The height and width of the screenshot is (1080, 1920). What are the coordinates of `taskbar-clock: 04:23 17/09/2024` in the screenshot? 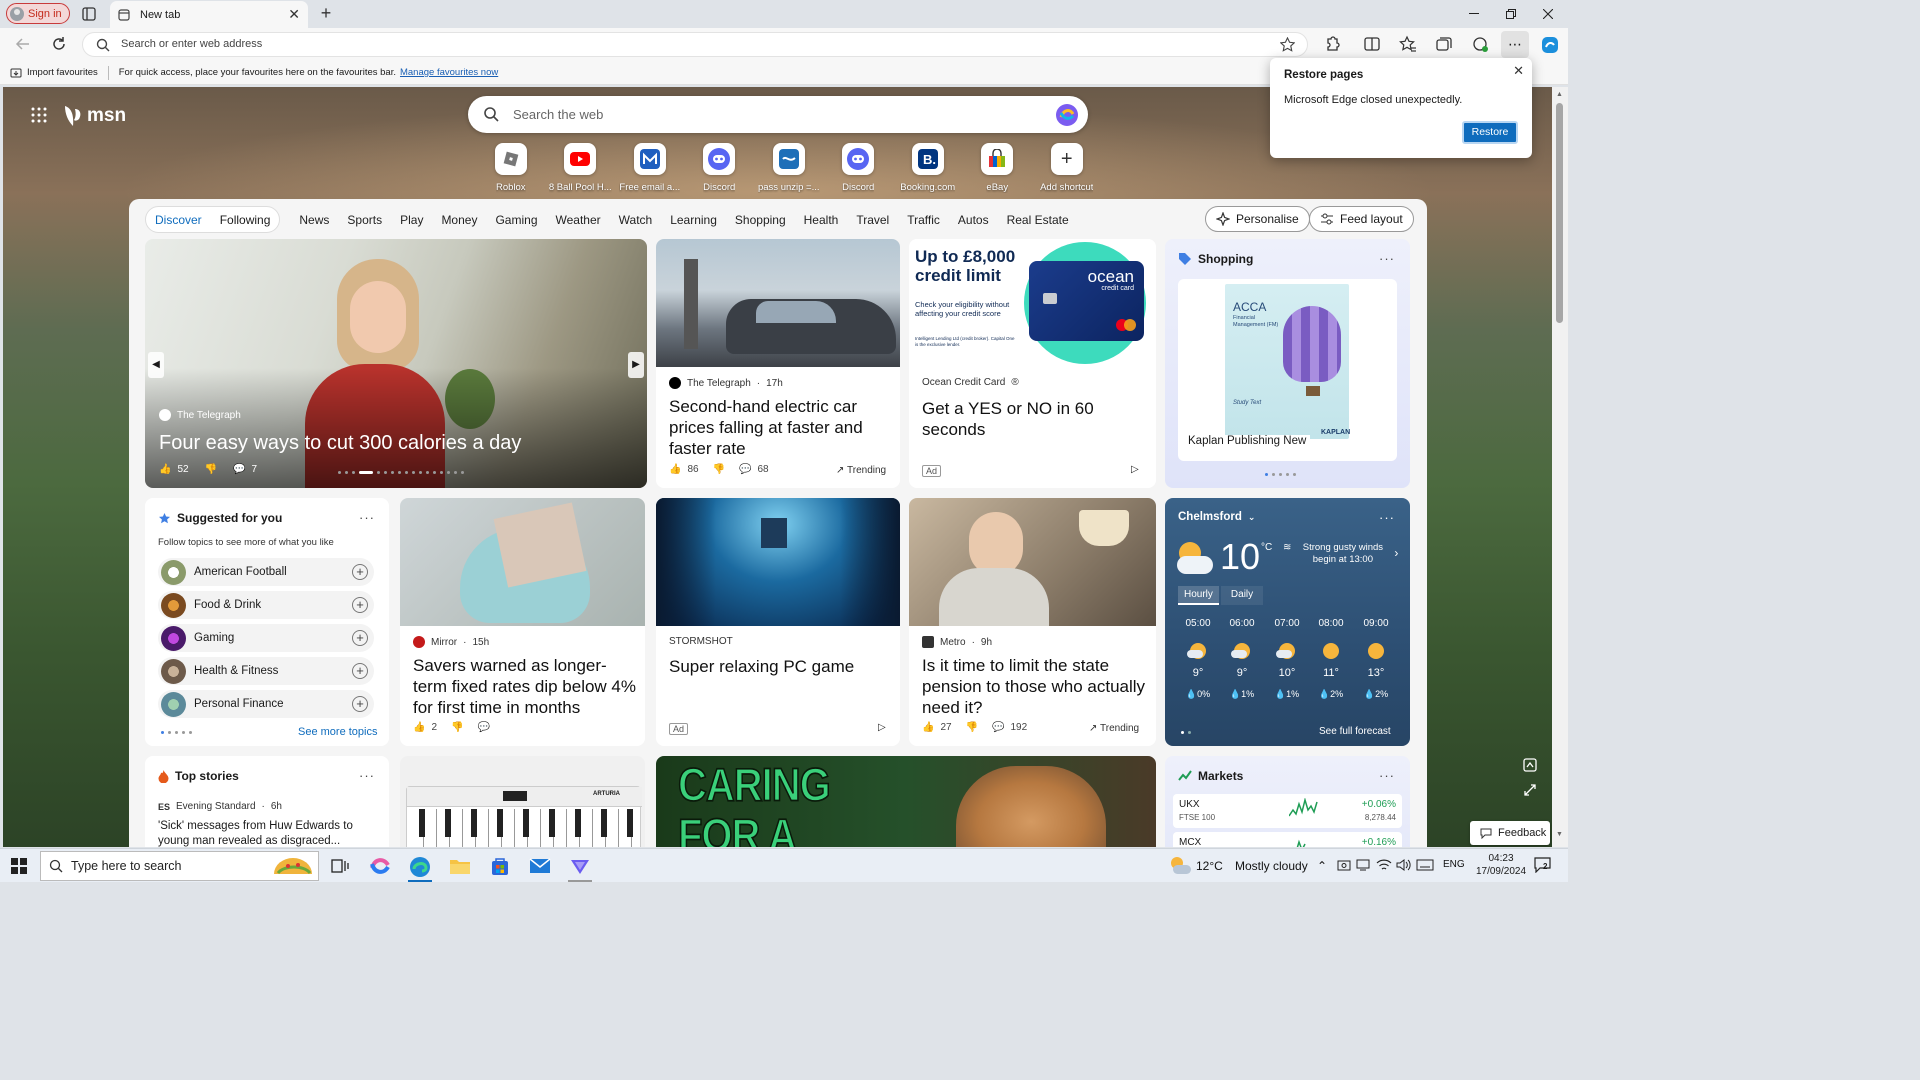 It's located at (1501, 865).